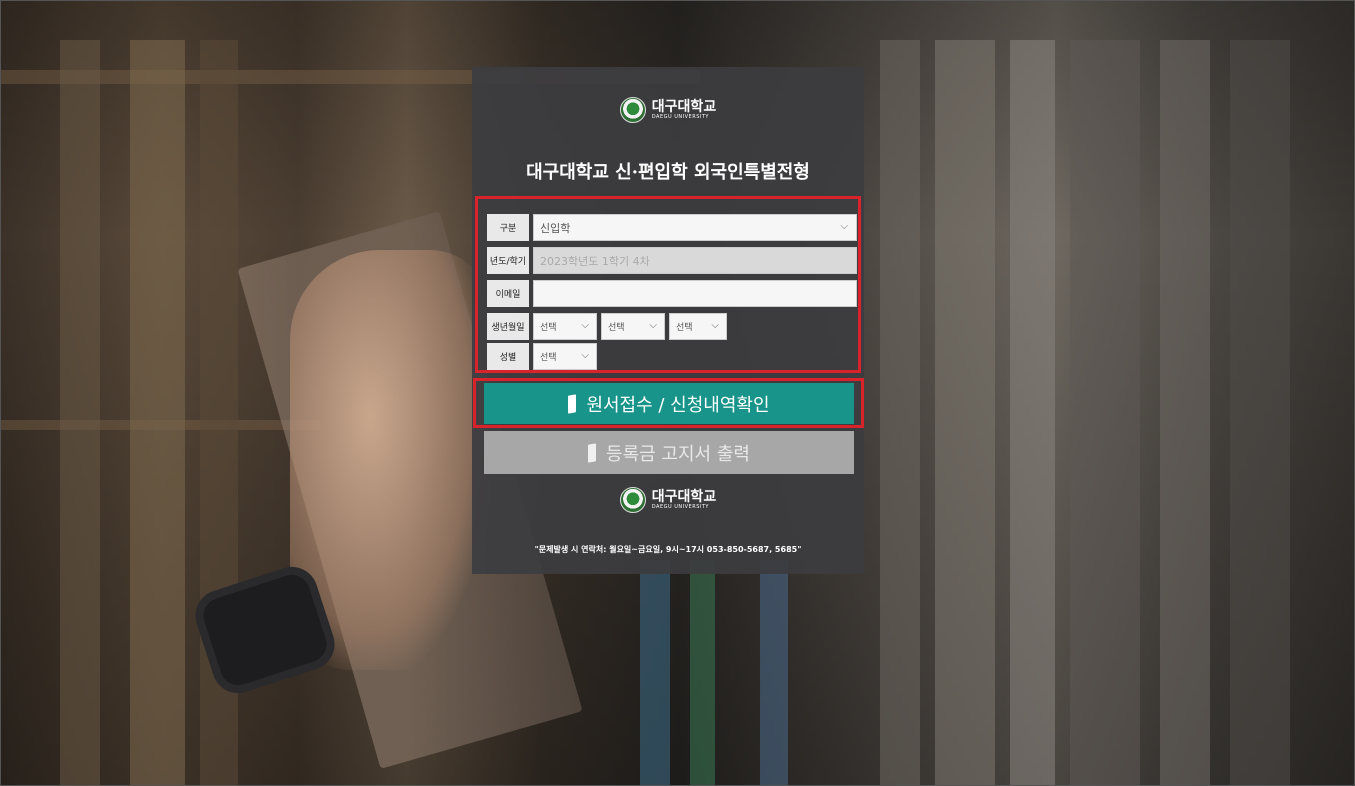 The height and width of the screenshot is (786, 1355). I want to click on university-logo-bottom: 대구대학교 DAEGU UNIVERSITY, so click(668, 500).